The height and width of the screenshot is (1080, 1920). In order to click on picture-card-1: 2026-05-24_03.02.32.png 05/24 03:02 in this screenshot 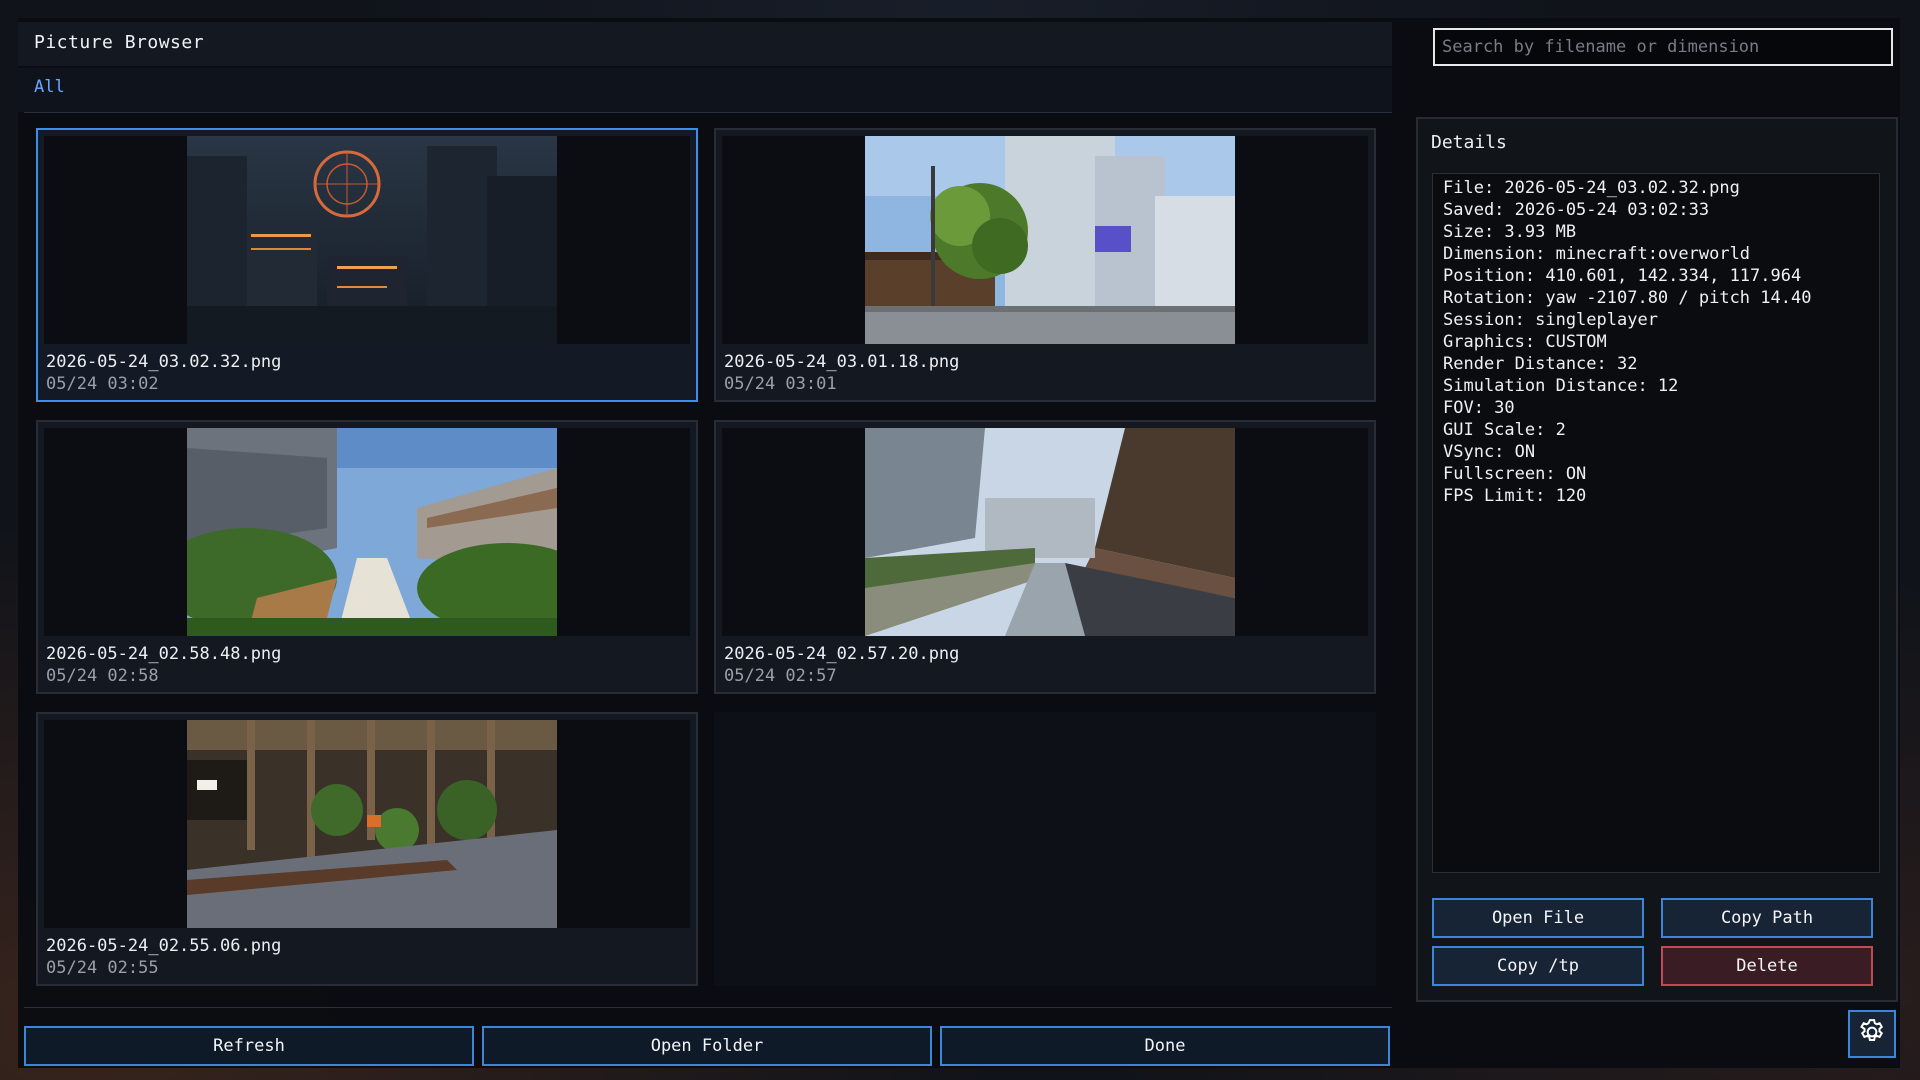, I will do `click(367, 265)`.